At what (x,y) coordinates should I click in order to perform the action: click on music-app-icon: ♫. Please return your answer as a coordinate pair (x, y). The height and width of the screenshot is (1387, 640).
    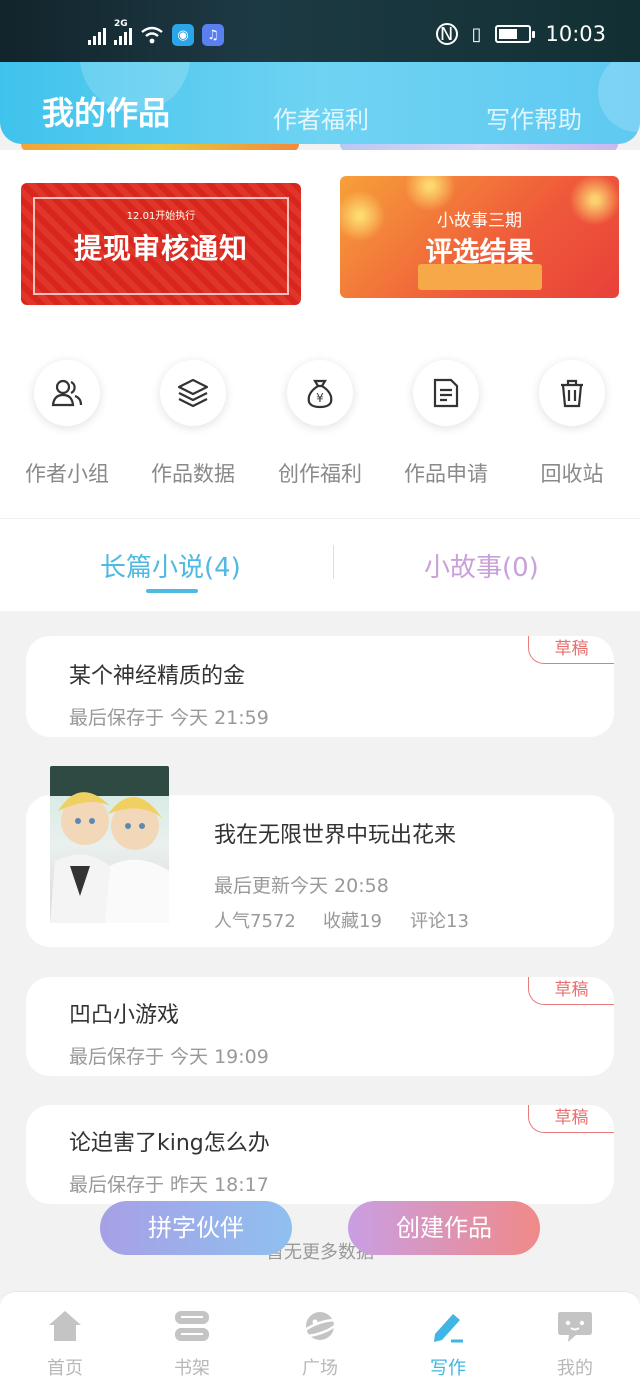
    Looking at the image, I should click on (213, 35).